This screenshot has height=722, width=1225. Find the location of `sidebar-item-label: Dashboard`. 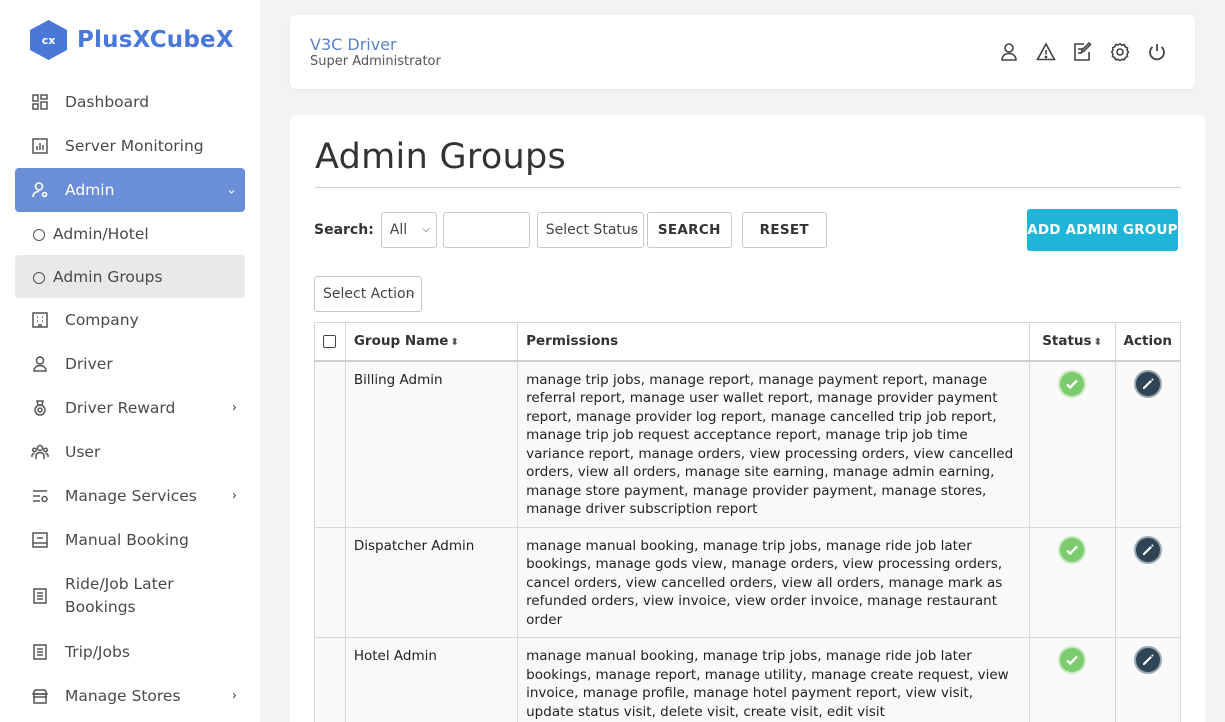

sidebar-item-label: Dashboard is located at coordinates (107, 102).